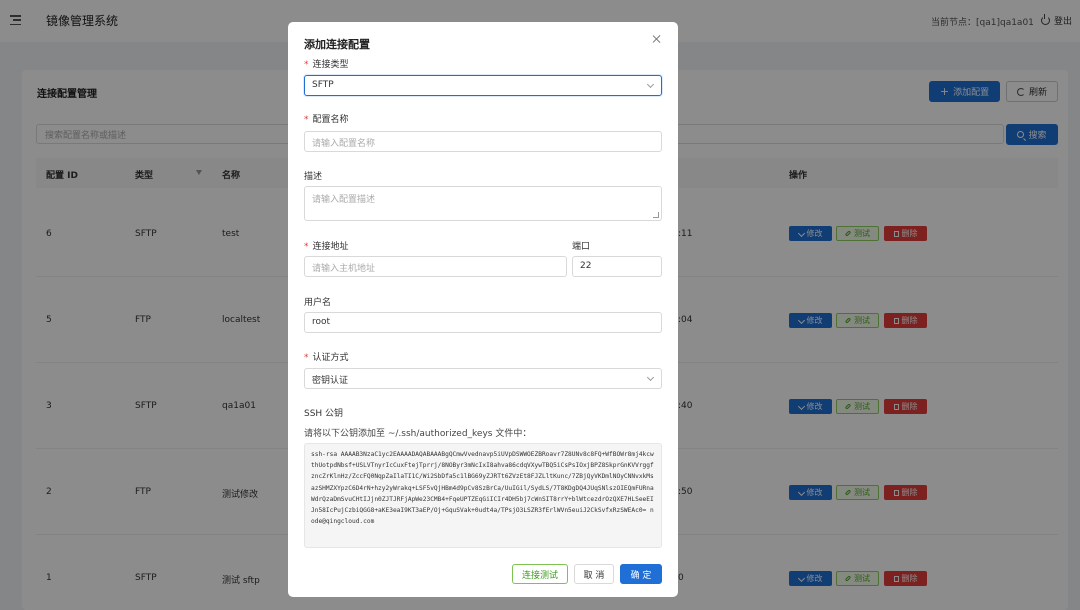 The height and width of the screenshot is (610, 1080). What do you see at coordinates (483, 322) in the screenshot?
I see `username-input: root` at bounding box center [483, 322].